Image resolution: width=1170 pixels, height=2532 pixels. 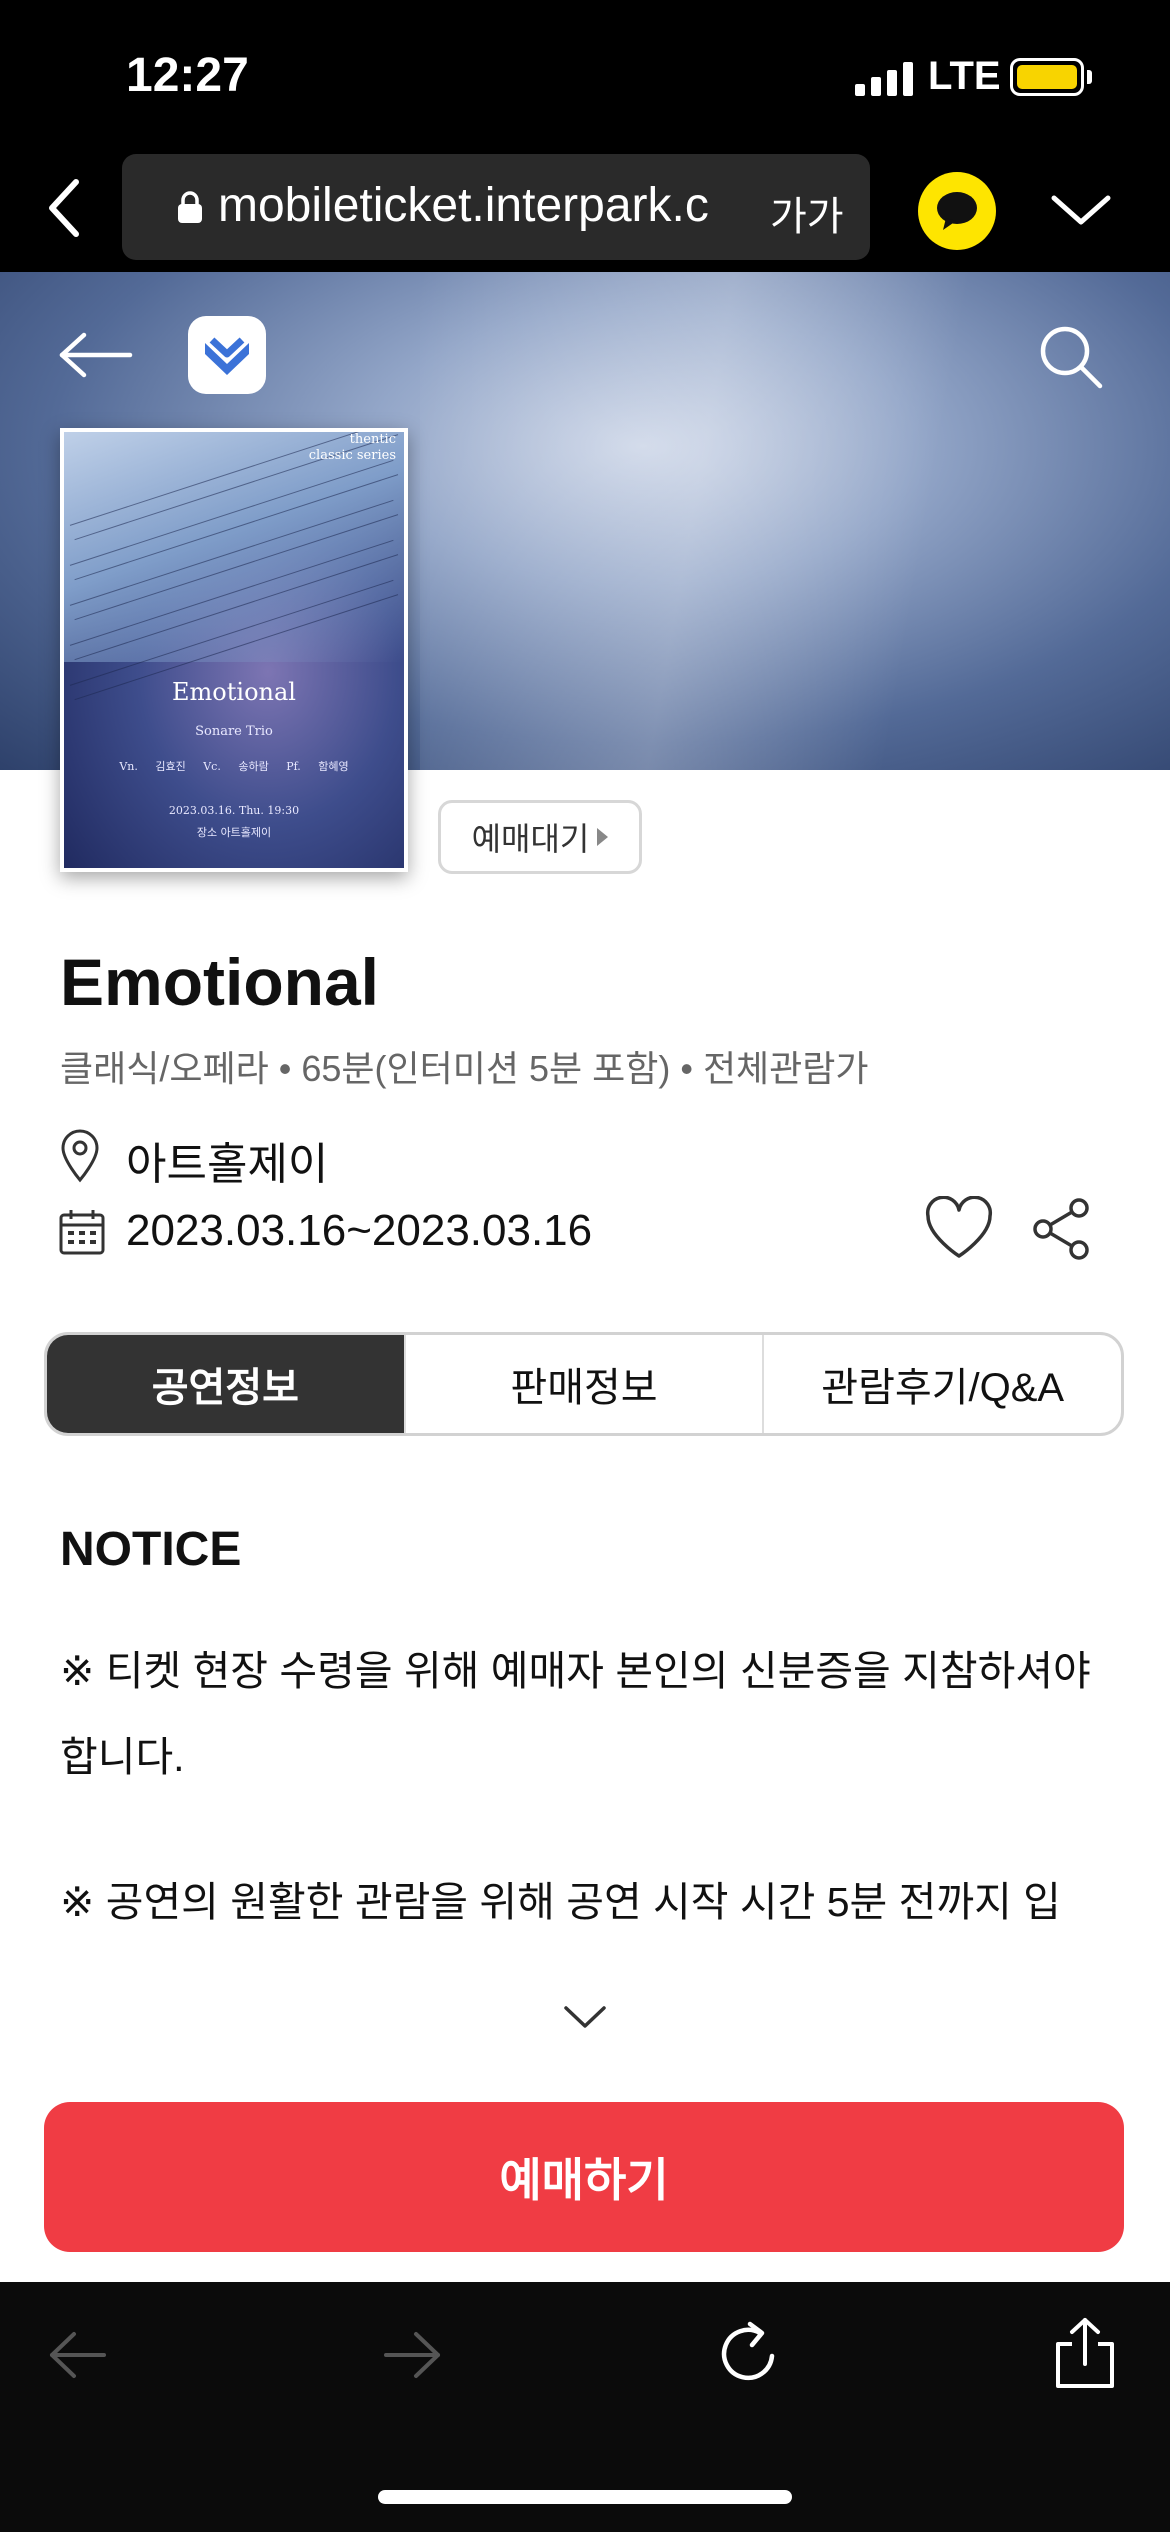 I want to click on lock-icon, so click(x=190, y=207).